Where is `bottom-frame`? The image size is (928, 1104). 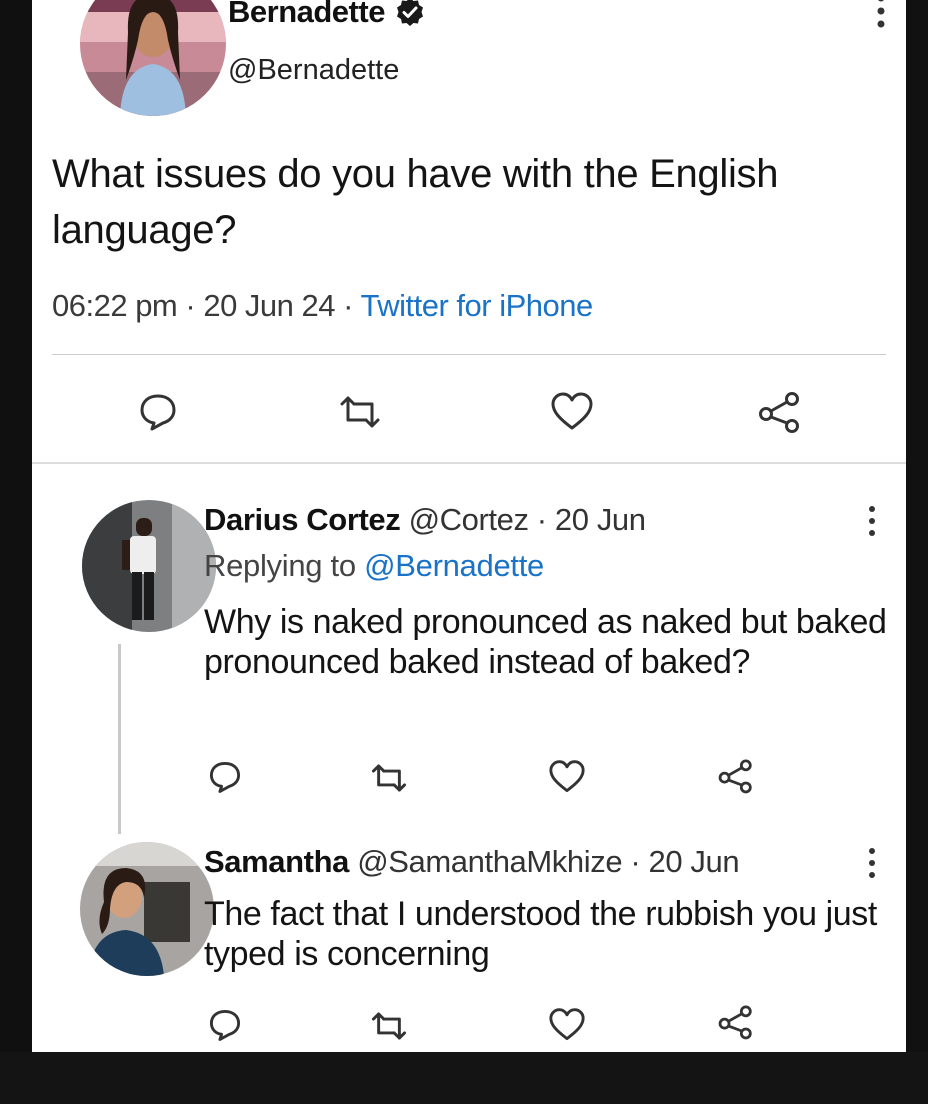 bottom-frame is located at coordinates (464, 1078).